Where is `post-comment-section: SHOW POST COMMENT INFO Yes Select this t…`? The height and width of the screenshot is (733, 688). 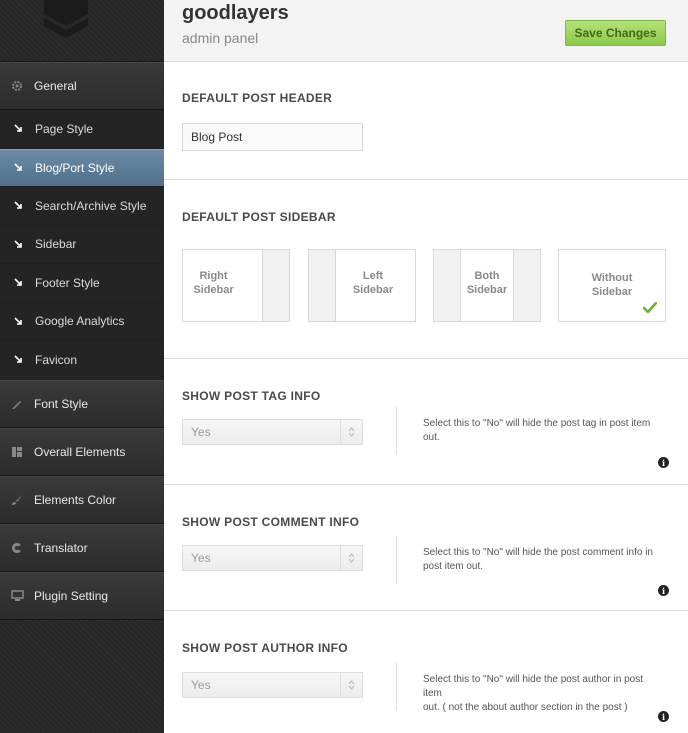 post-comment-section: SHOW POST COMMENT INFO Yes Select this t… is located at coordinates (426, 548).